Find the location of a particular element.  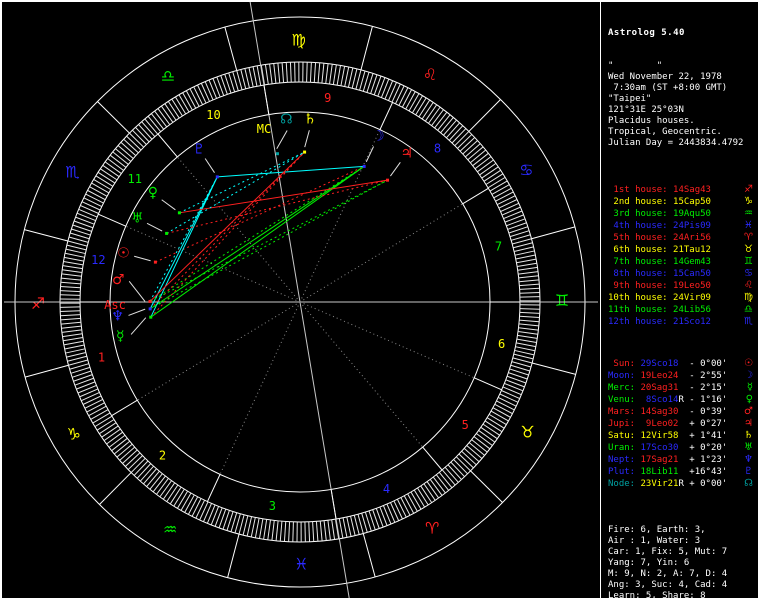

house-row: 8th house: 15Can50 ♋ is located at coordinates (683, 274).